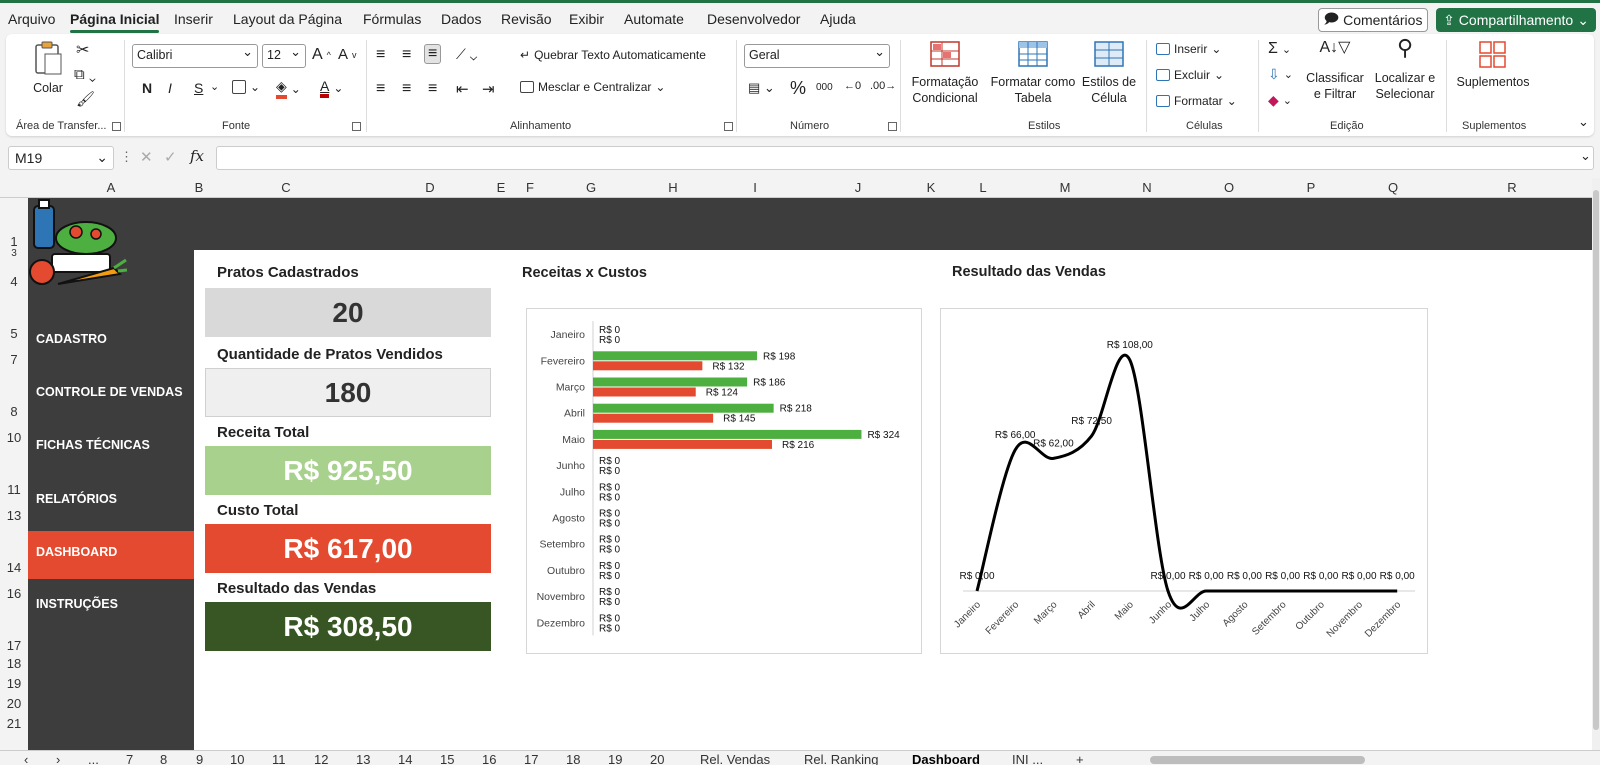 This screenshot has width=1600, height=765. I want to click on align-left-icon: ≡, so click(380, 89).